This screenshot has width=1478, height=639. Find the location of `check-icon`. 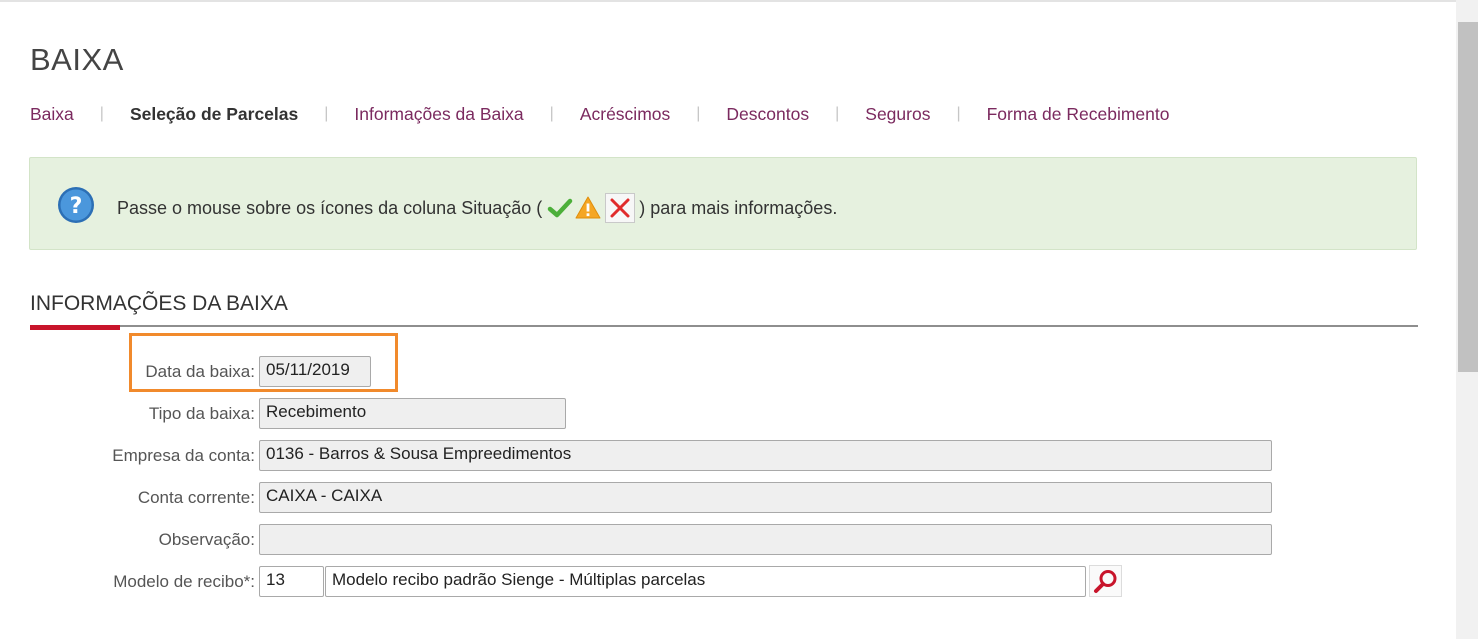

check-icon is located at coordinates (560, 208).